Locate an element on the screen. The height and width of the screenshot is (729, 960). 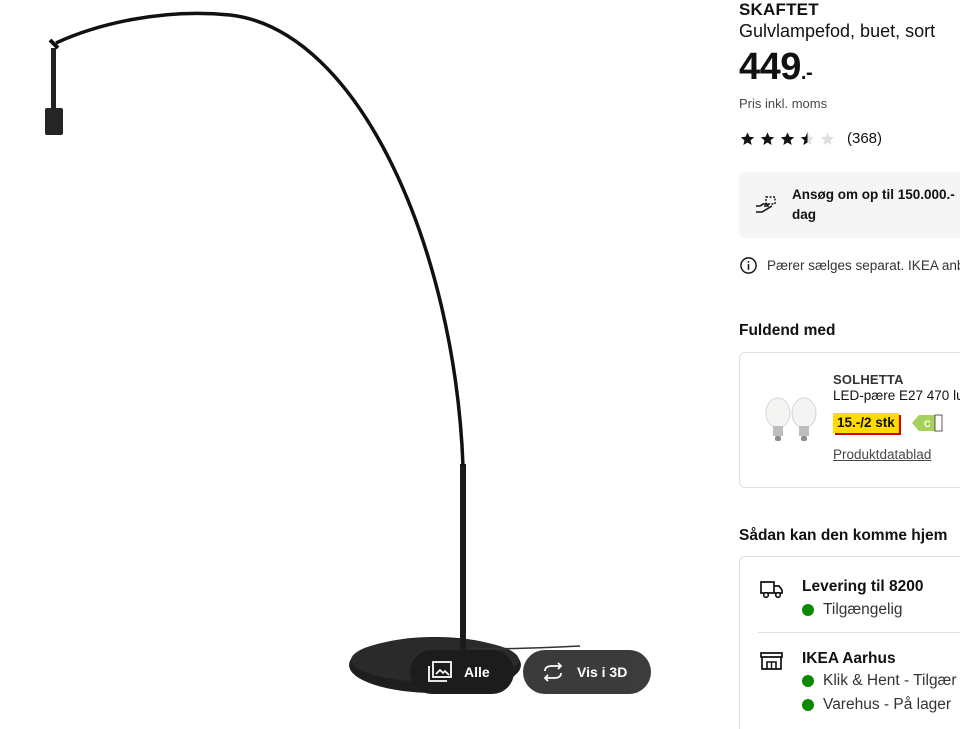
view-3d-label: Vis i 3D is located at coordinates (602, 672).